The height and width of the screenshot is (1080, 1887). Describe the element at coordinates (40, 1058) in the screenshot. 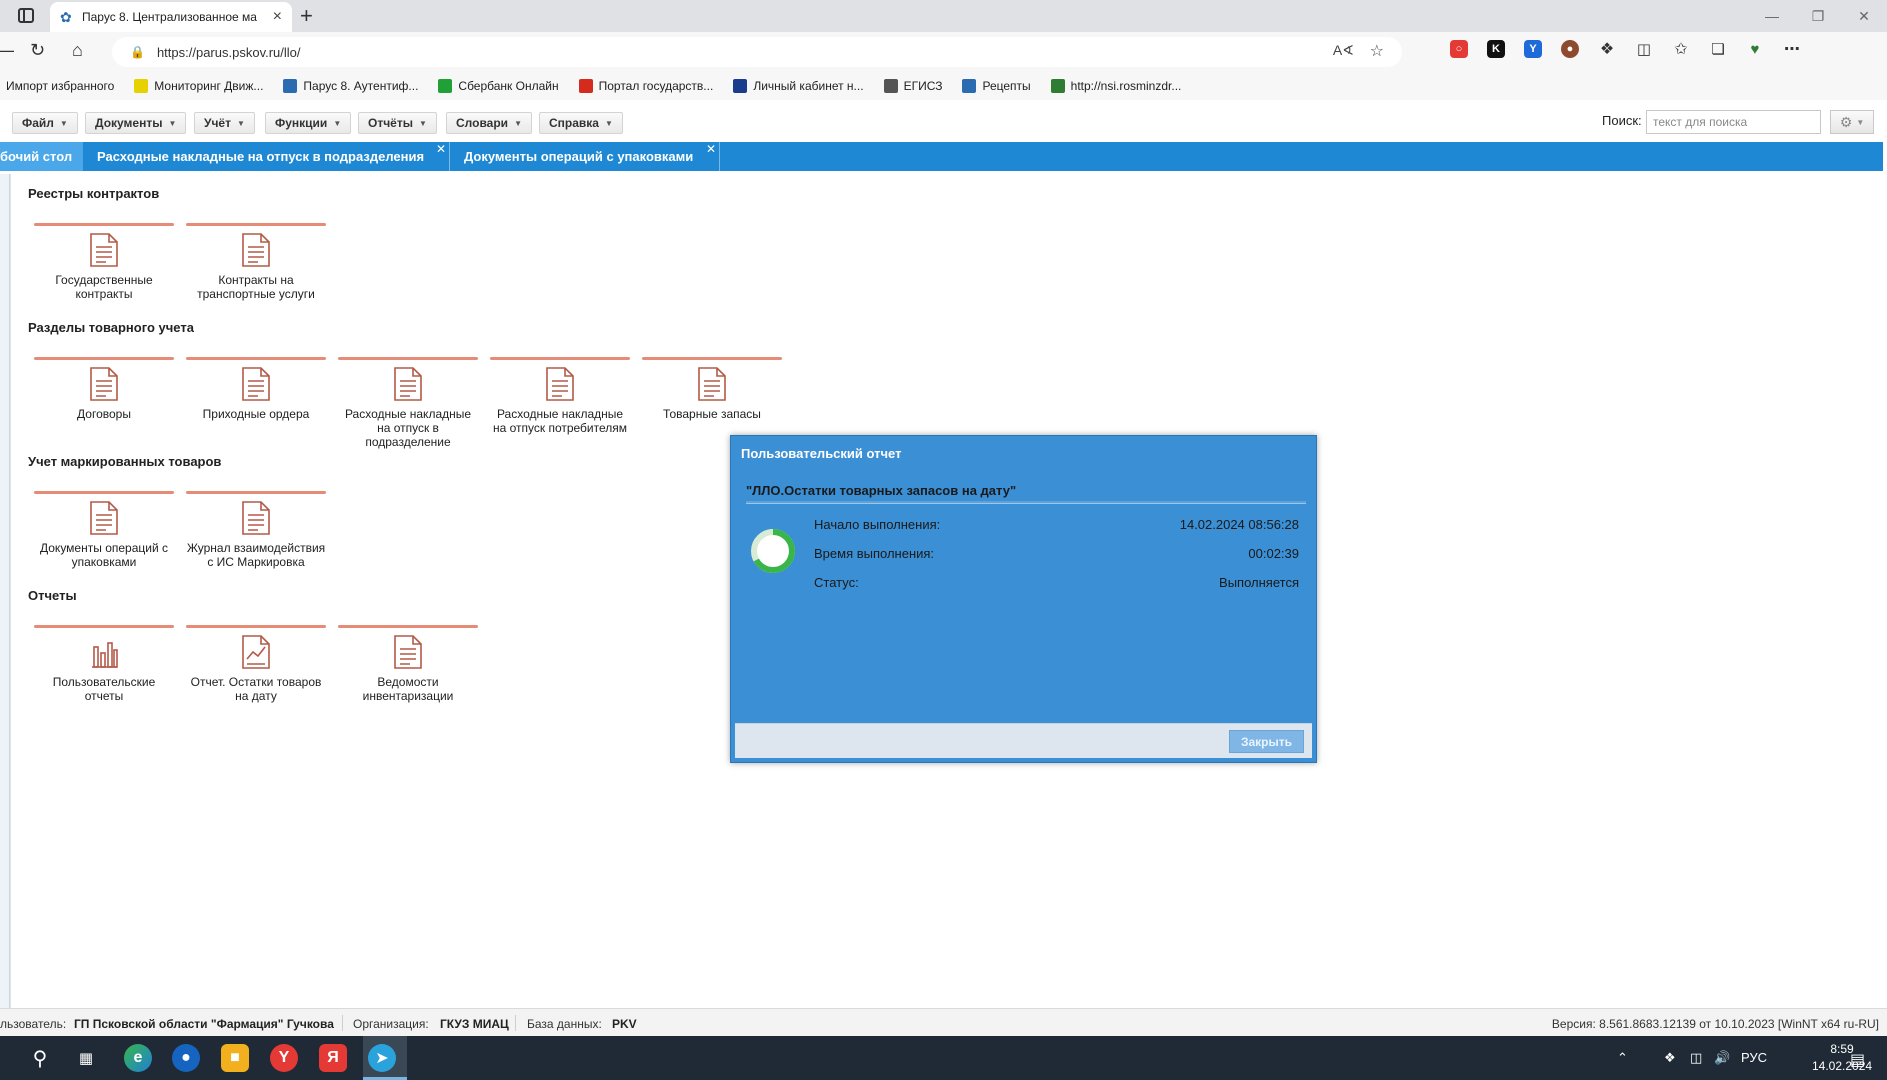

I see `search-icon: ⚲` at that location.